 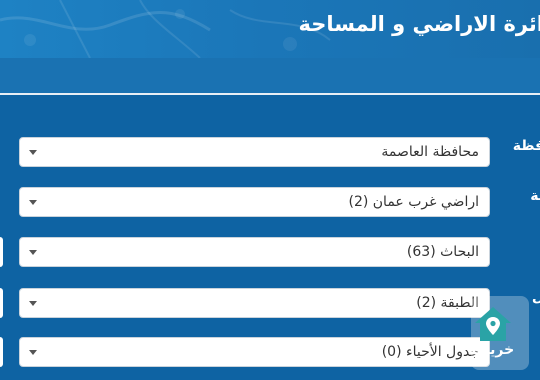 I want to click on map-button-label: خريطة, so click(x=491, y=350).